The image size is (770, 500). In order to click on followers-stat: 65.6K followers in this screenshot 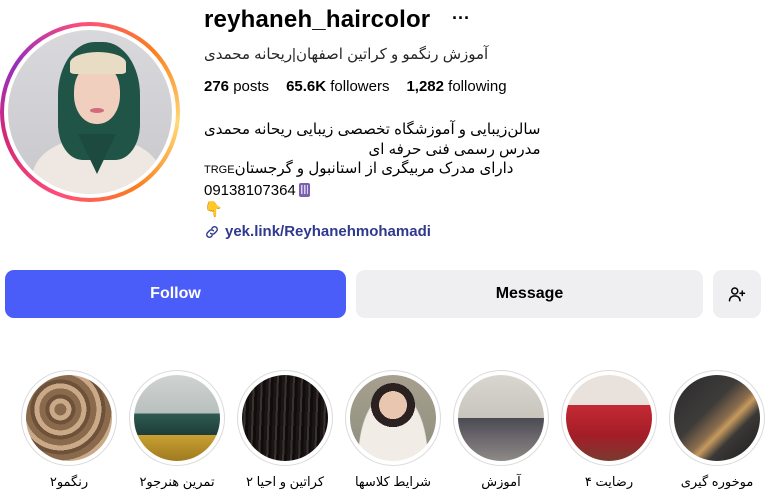, I will do `click(337, 86)`.